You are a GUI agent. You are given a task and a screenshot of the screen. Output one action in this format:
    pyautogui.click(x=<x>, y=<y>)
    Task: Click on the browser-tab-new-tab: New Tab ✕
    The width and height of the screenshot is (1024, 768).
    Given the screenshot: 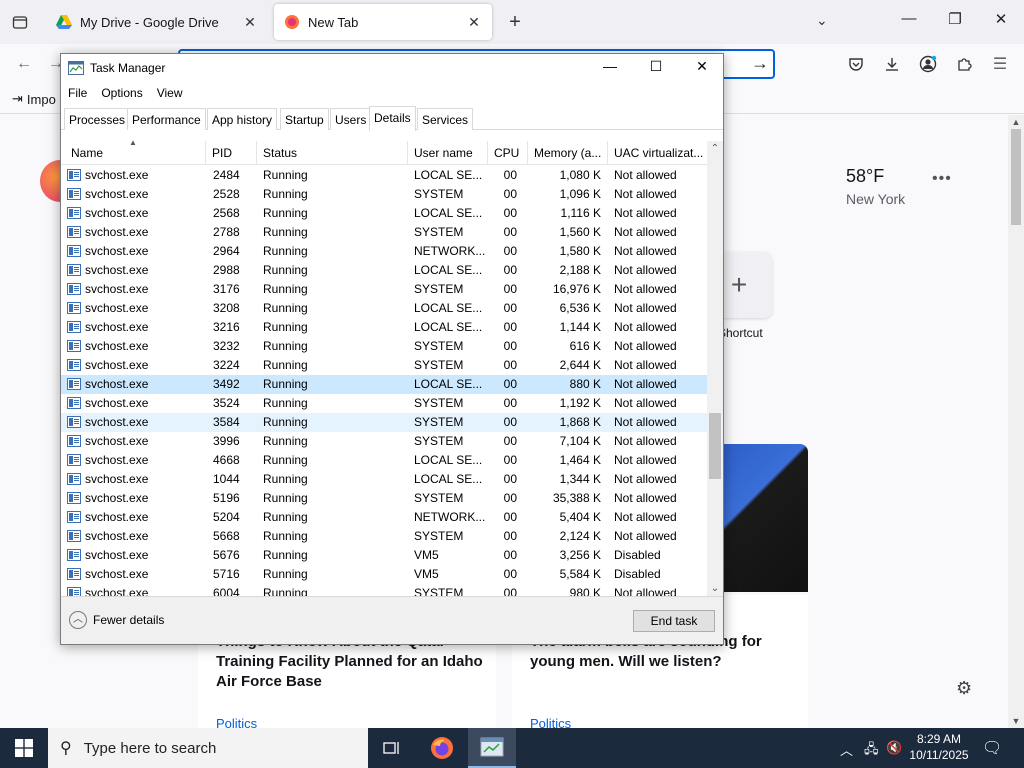 What is the action you would take?
    pyautogui.click(x=383, y=22)
    